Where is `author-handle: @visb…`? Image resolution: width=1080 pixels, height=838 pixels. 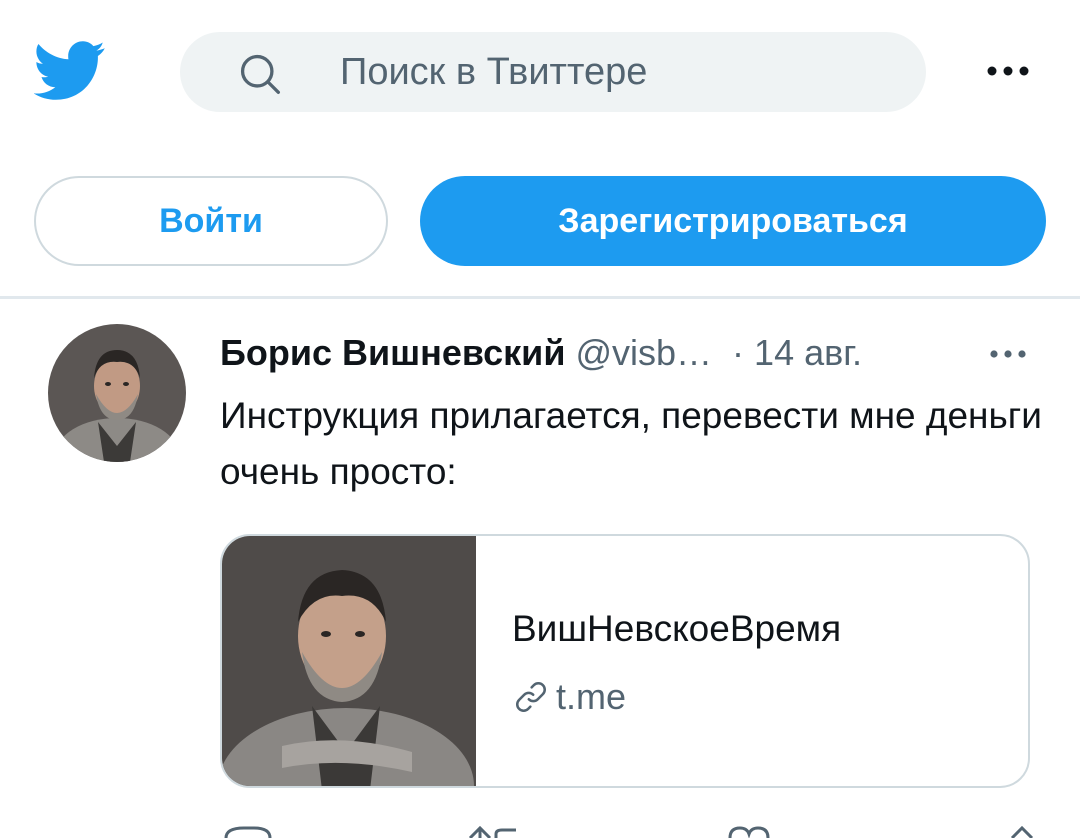 author-handle: @visb… is located at coordinates (643, 352).